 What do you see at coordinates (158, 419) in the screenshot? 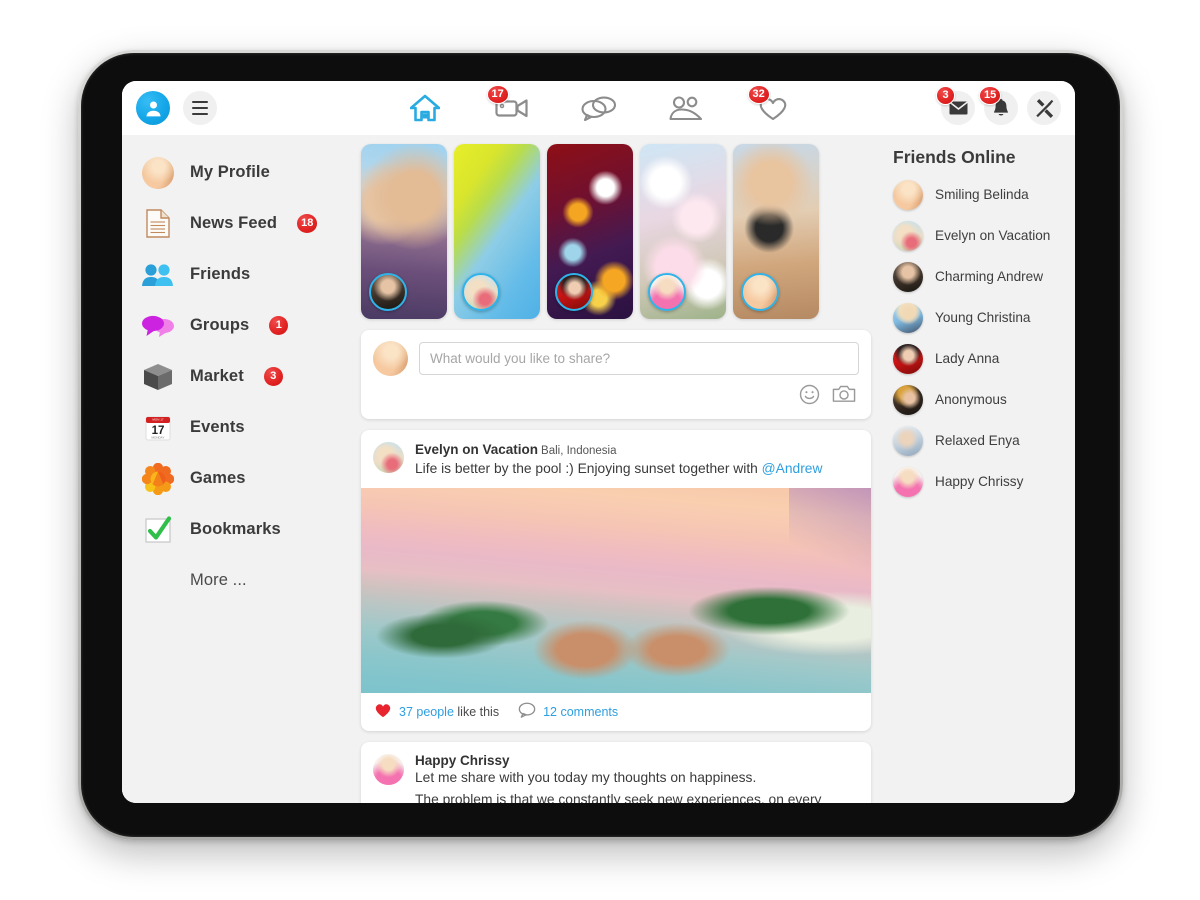
I see `svg-text: MON 17` at bounding box center [158, 419].